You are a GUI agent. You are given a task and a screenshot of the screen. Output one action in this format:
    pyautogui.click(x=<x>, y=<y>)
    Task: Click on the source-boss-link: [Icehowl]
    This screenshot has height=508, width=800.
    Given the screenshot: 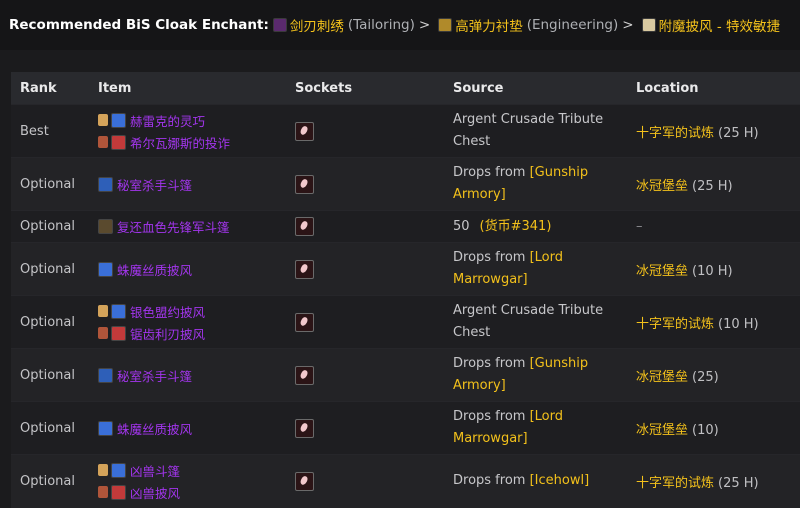 What is the action you would take?
    pyautogui.click(x=560, y=480)
    